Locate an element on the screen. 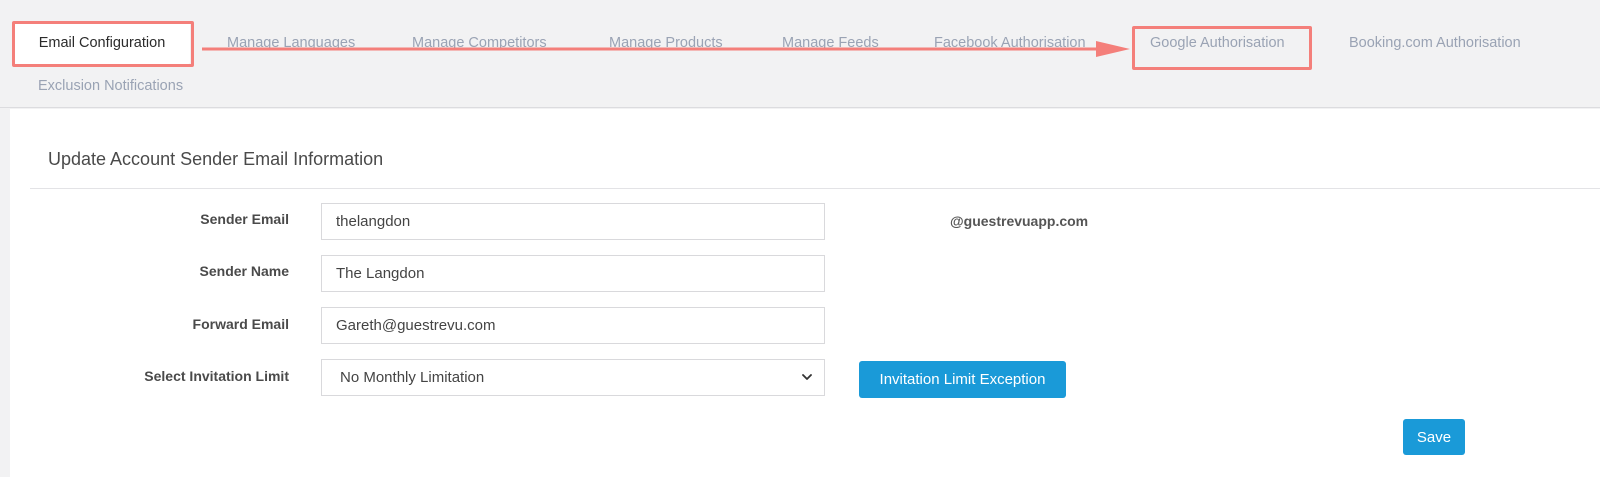 The height and width of the screenshot is (477, 1600). sender-email-label: Sender Email is located at coordinates (244, 219).